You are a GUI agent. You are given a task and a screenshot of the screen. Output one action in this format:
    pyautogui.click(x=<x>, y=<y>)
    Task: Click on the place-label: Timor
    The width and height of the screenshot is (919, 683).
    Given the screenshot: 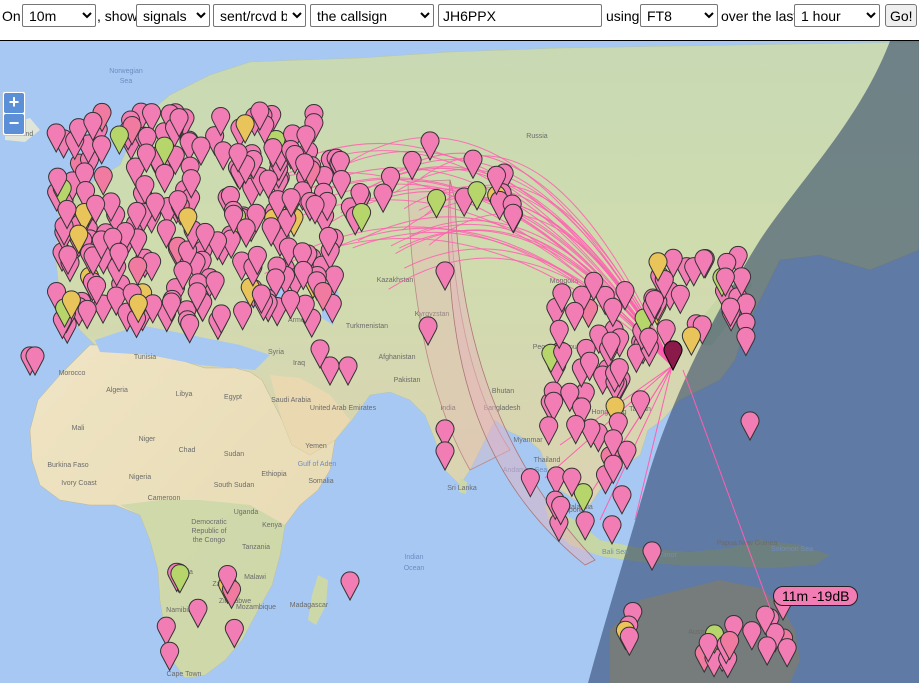 What is the action you would take?
    pyautogui.click(x=668, y=555)
    